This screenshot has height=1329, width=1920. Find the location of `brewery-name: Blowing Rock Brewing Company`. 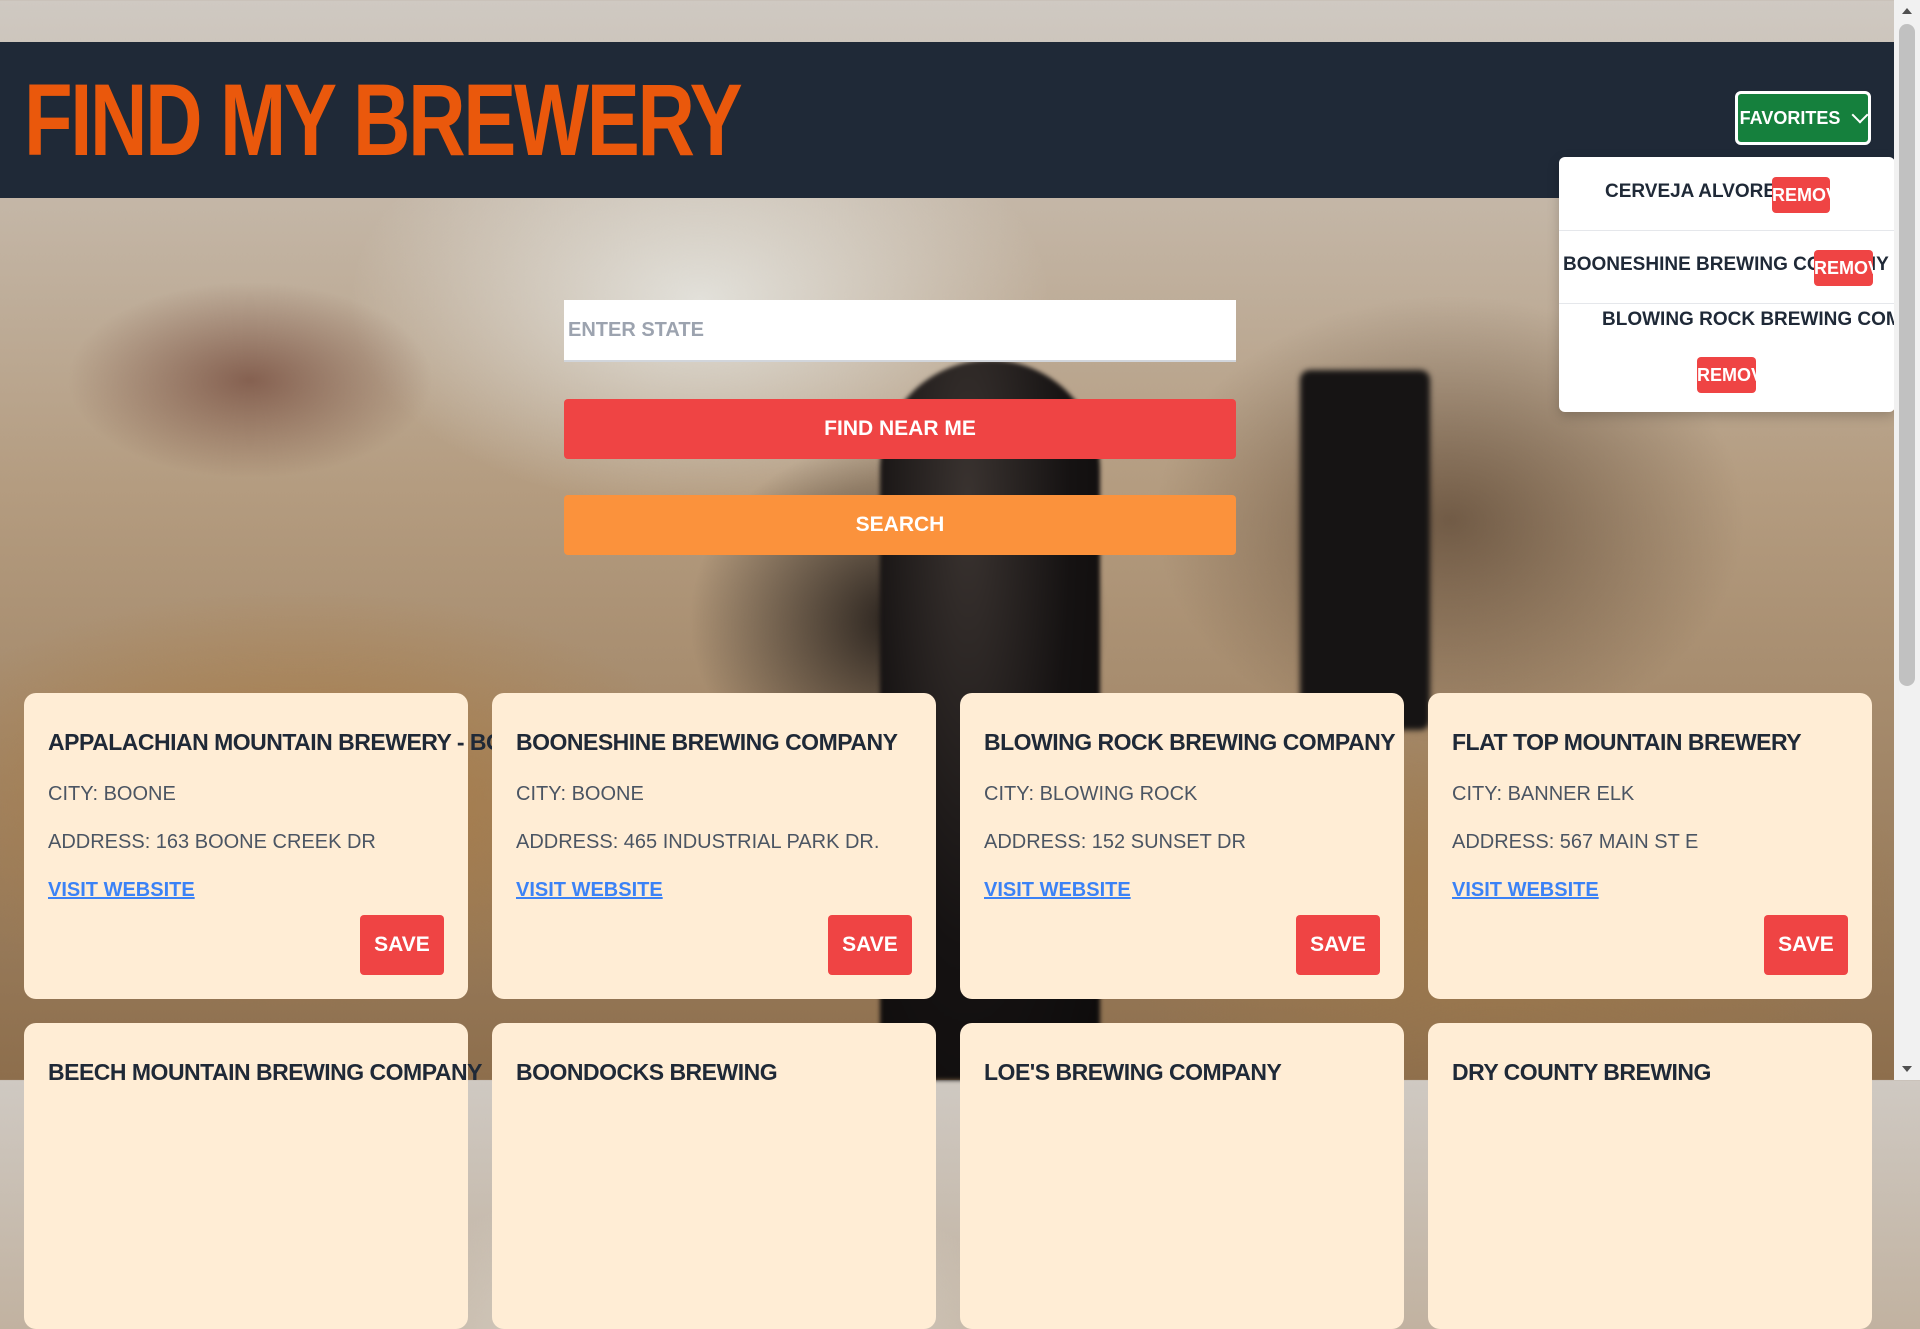

brewery-name: Blowing Rock Brewing Company is located at coordinates (1190, 742).